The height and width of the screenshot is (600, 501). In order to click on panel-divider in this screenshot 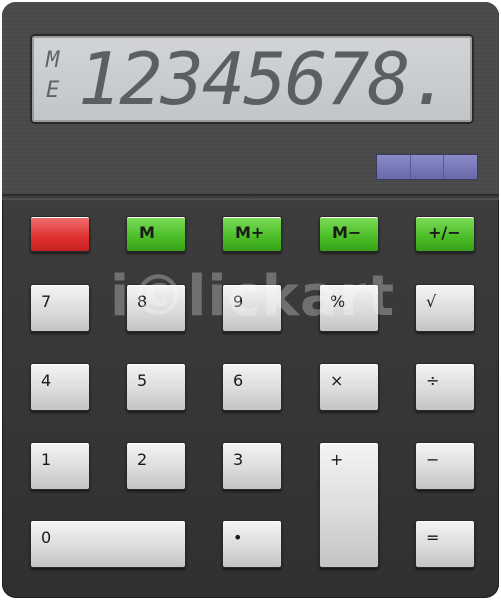, I will do `click(250, 197)`.